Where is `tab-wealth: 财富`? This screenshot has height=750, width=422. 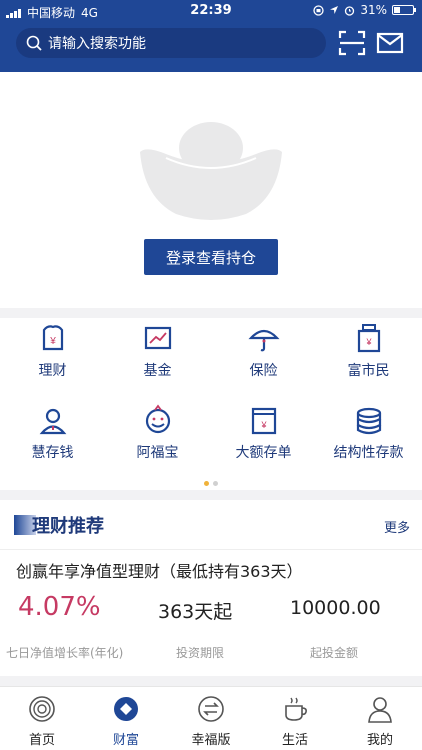
tab-wealth: 财富 is located at coordinates (126, 721).